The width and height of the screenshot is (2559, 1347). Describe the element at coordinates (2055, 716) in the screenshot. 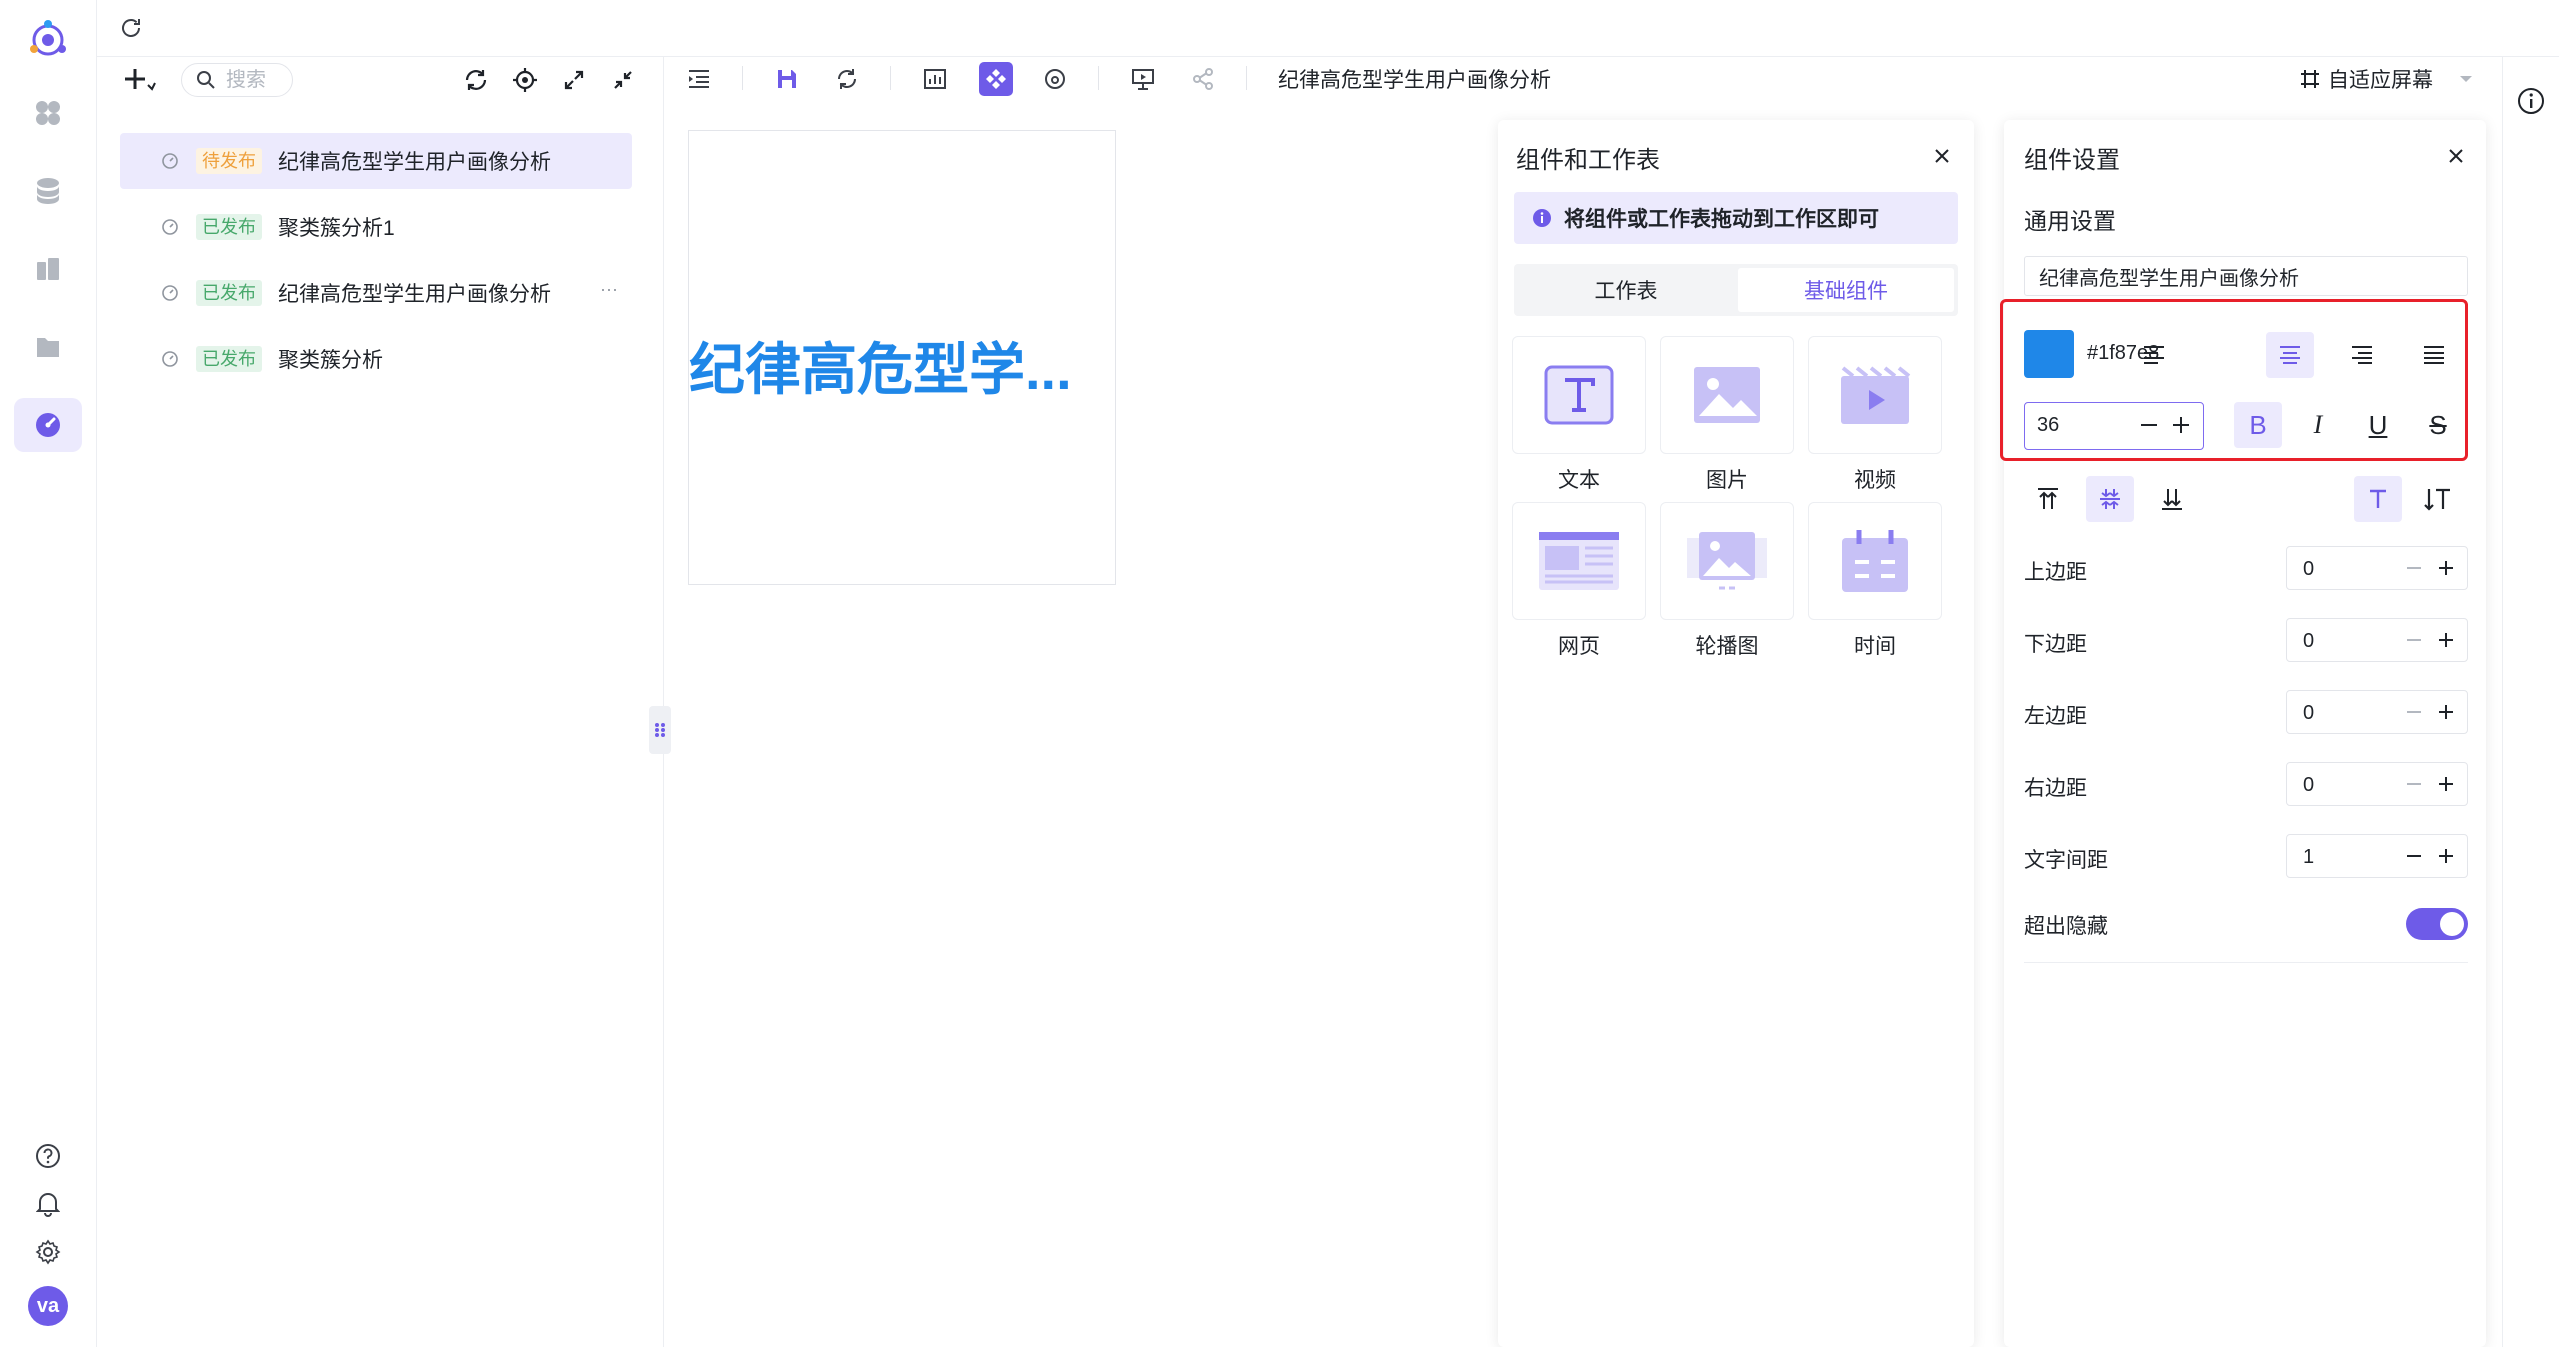

I see `margin-left-label: 左边距` at that location.